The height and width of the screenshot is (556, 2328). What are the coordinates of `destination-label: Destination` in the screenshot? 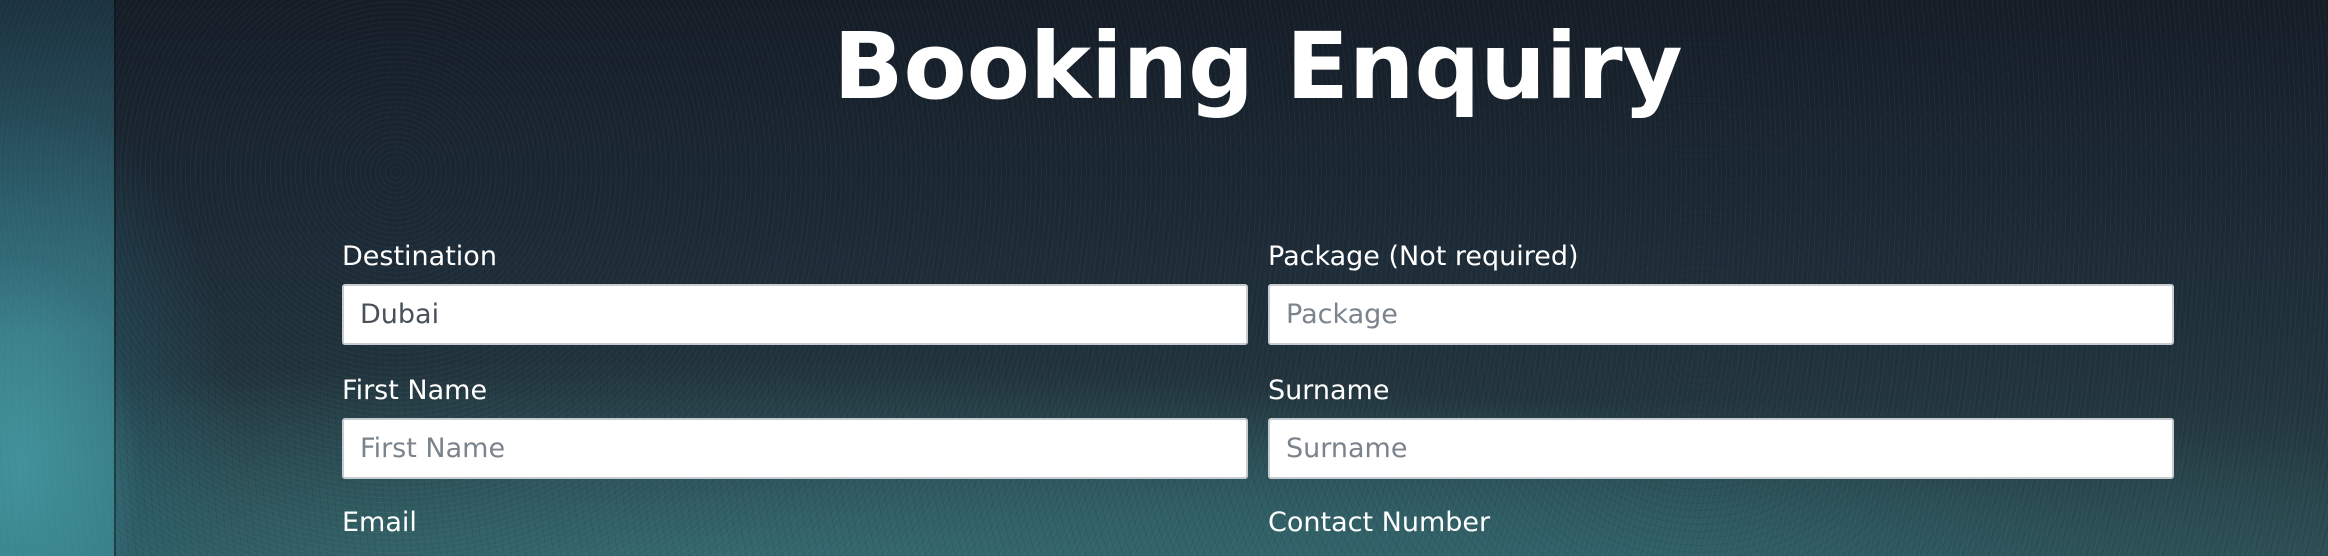 It's located at (419, 256).